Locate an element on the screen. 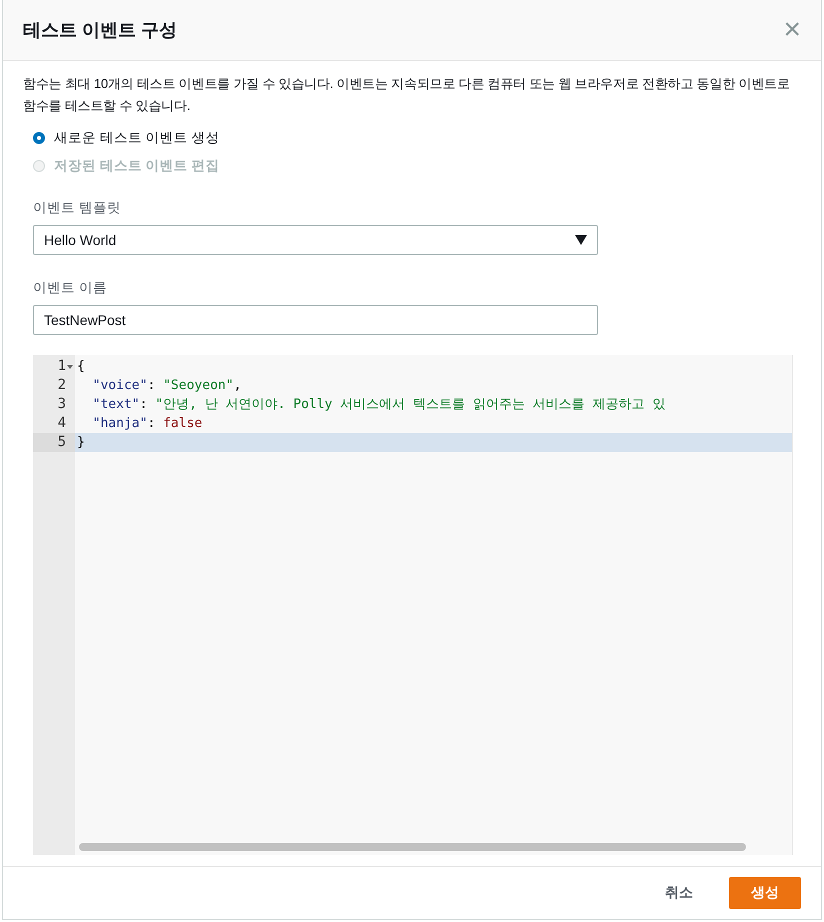 The image size is (824, 922). dialog-title: 테스트 이벤트 구성 is located at coordinates (100, 30).